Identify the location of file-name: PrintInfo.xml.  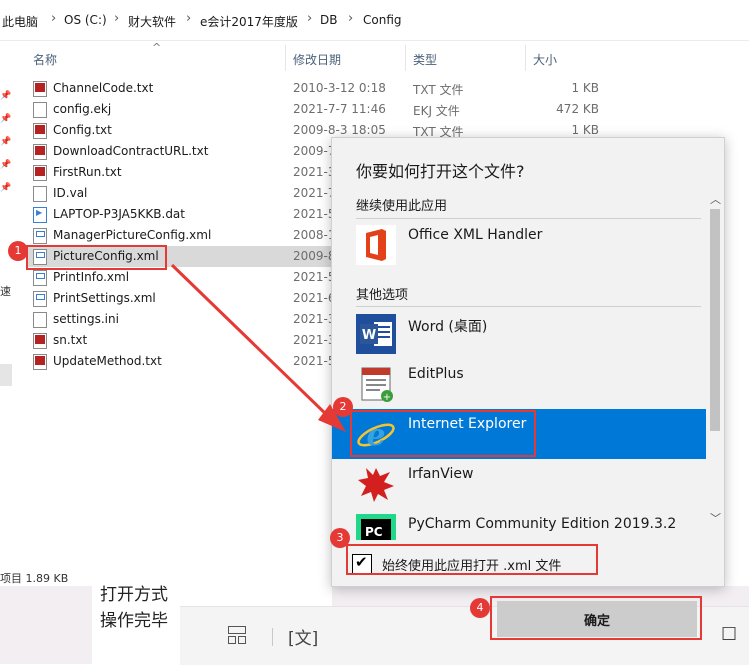
(91, 277).